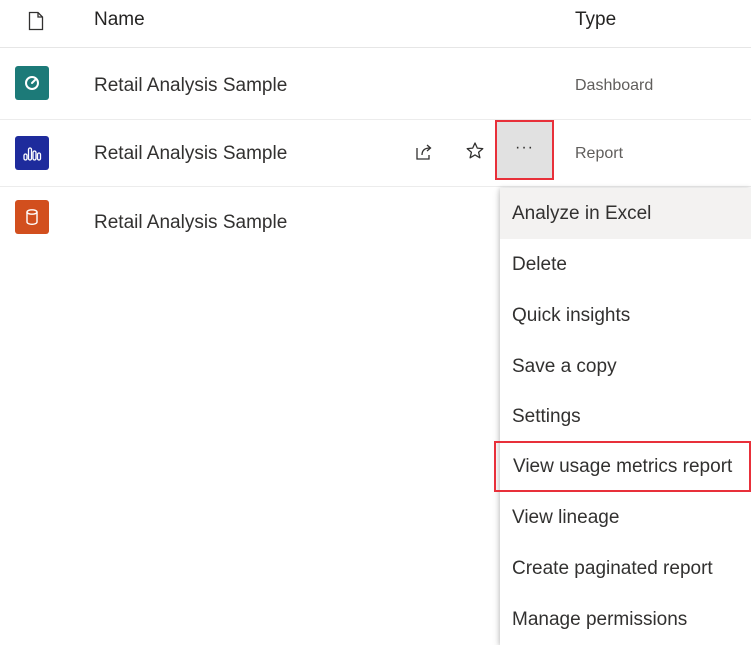  Describe the element at coordinates (32, 83) in the screenshot. I see `dashboard-icon` at that location.